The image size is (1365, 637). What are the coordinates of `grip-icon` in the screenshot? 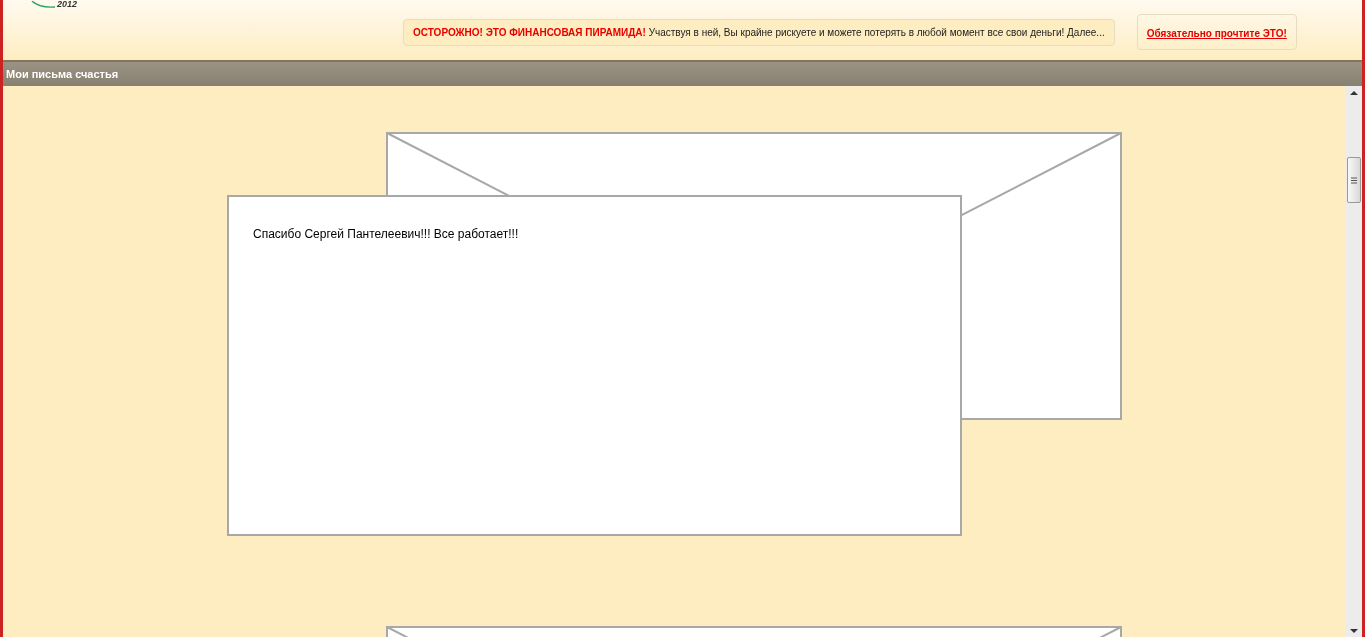 It's located at (1354, 180).